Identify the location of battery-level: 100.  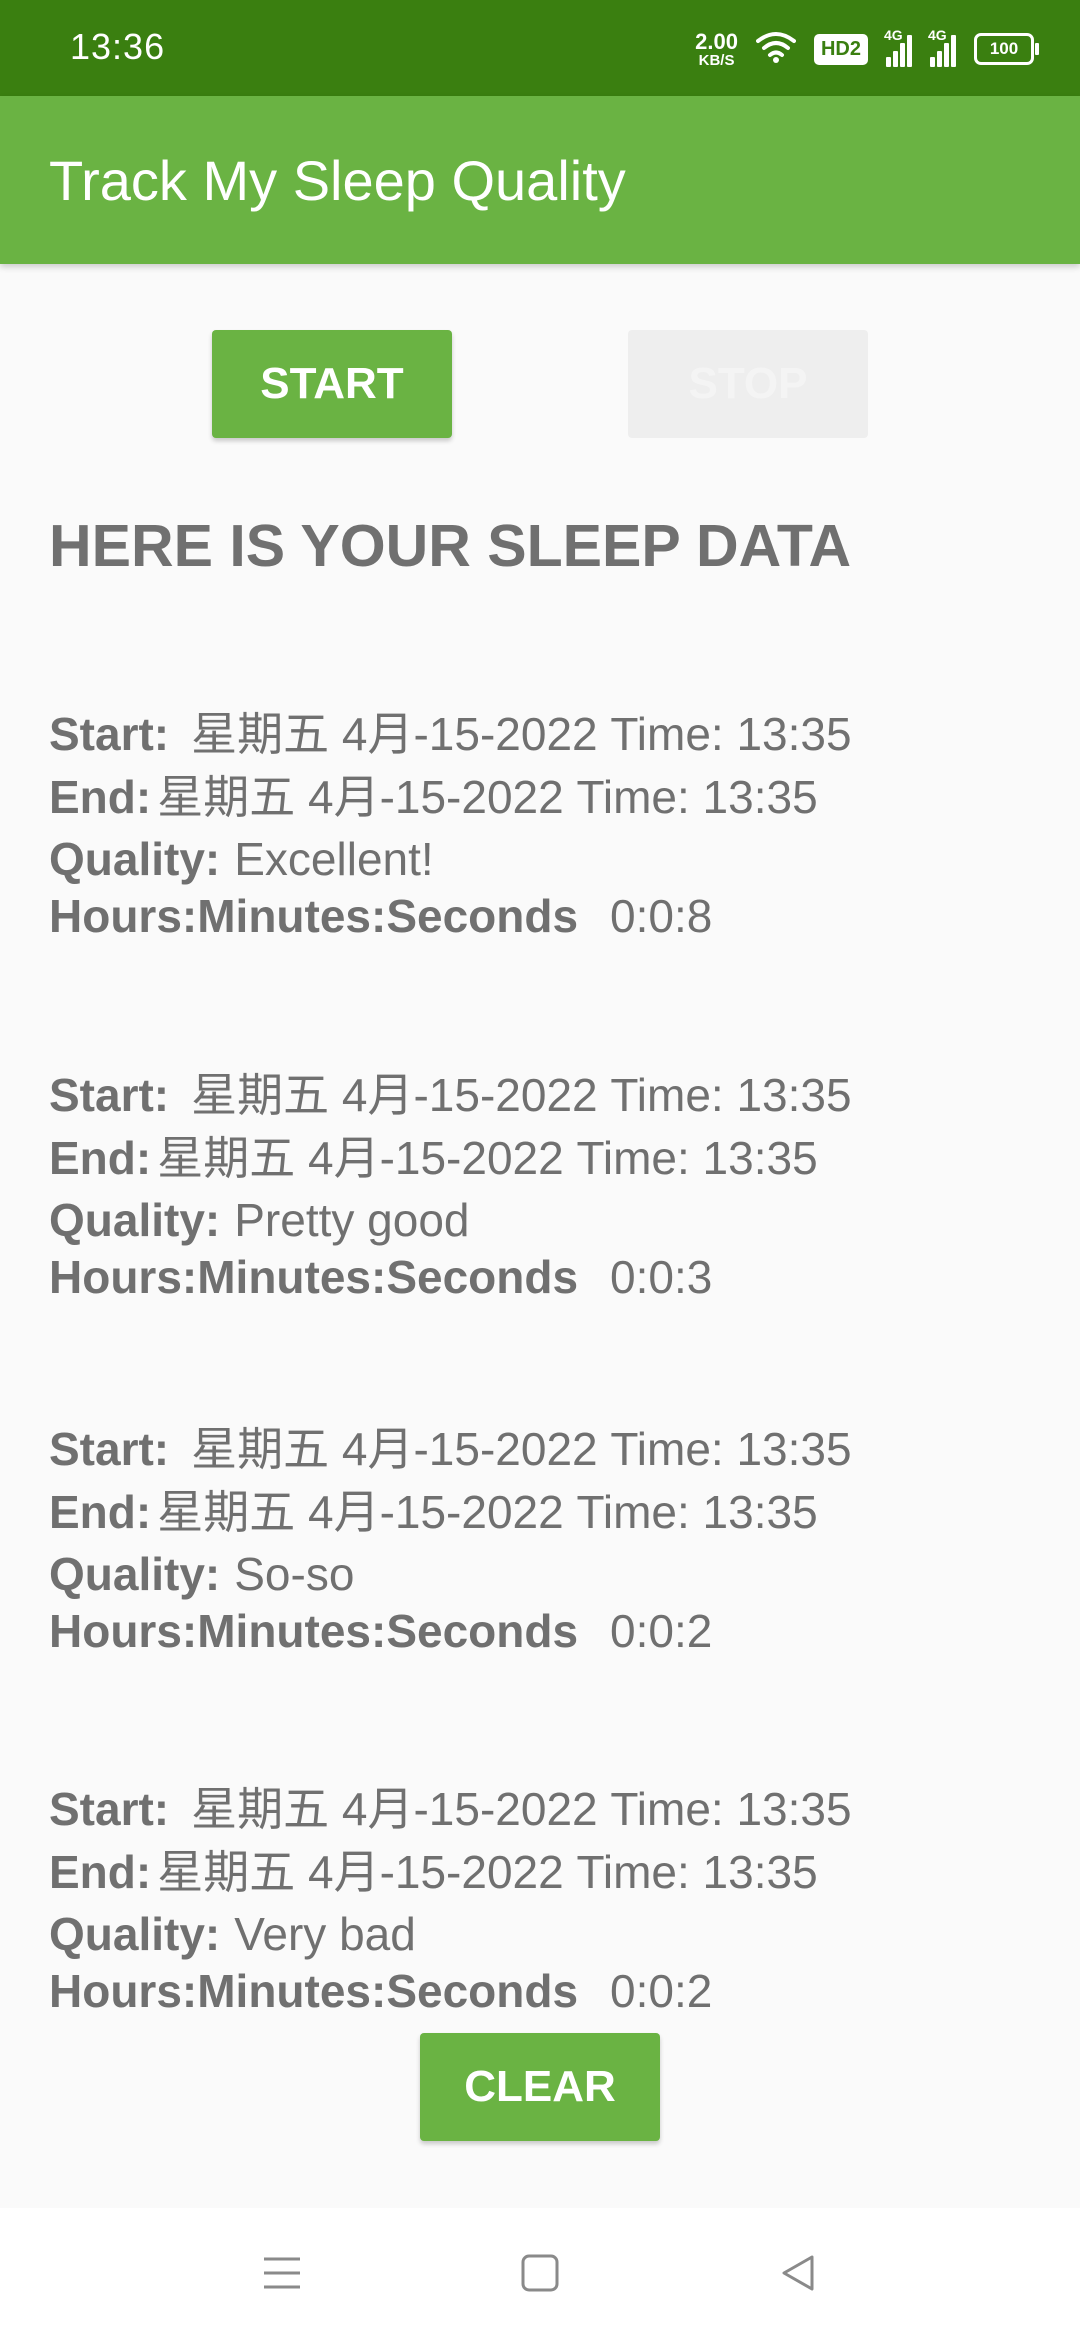
(1004, 48).